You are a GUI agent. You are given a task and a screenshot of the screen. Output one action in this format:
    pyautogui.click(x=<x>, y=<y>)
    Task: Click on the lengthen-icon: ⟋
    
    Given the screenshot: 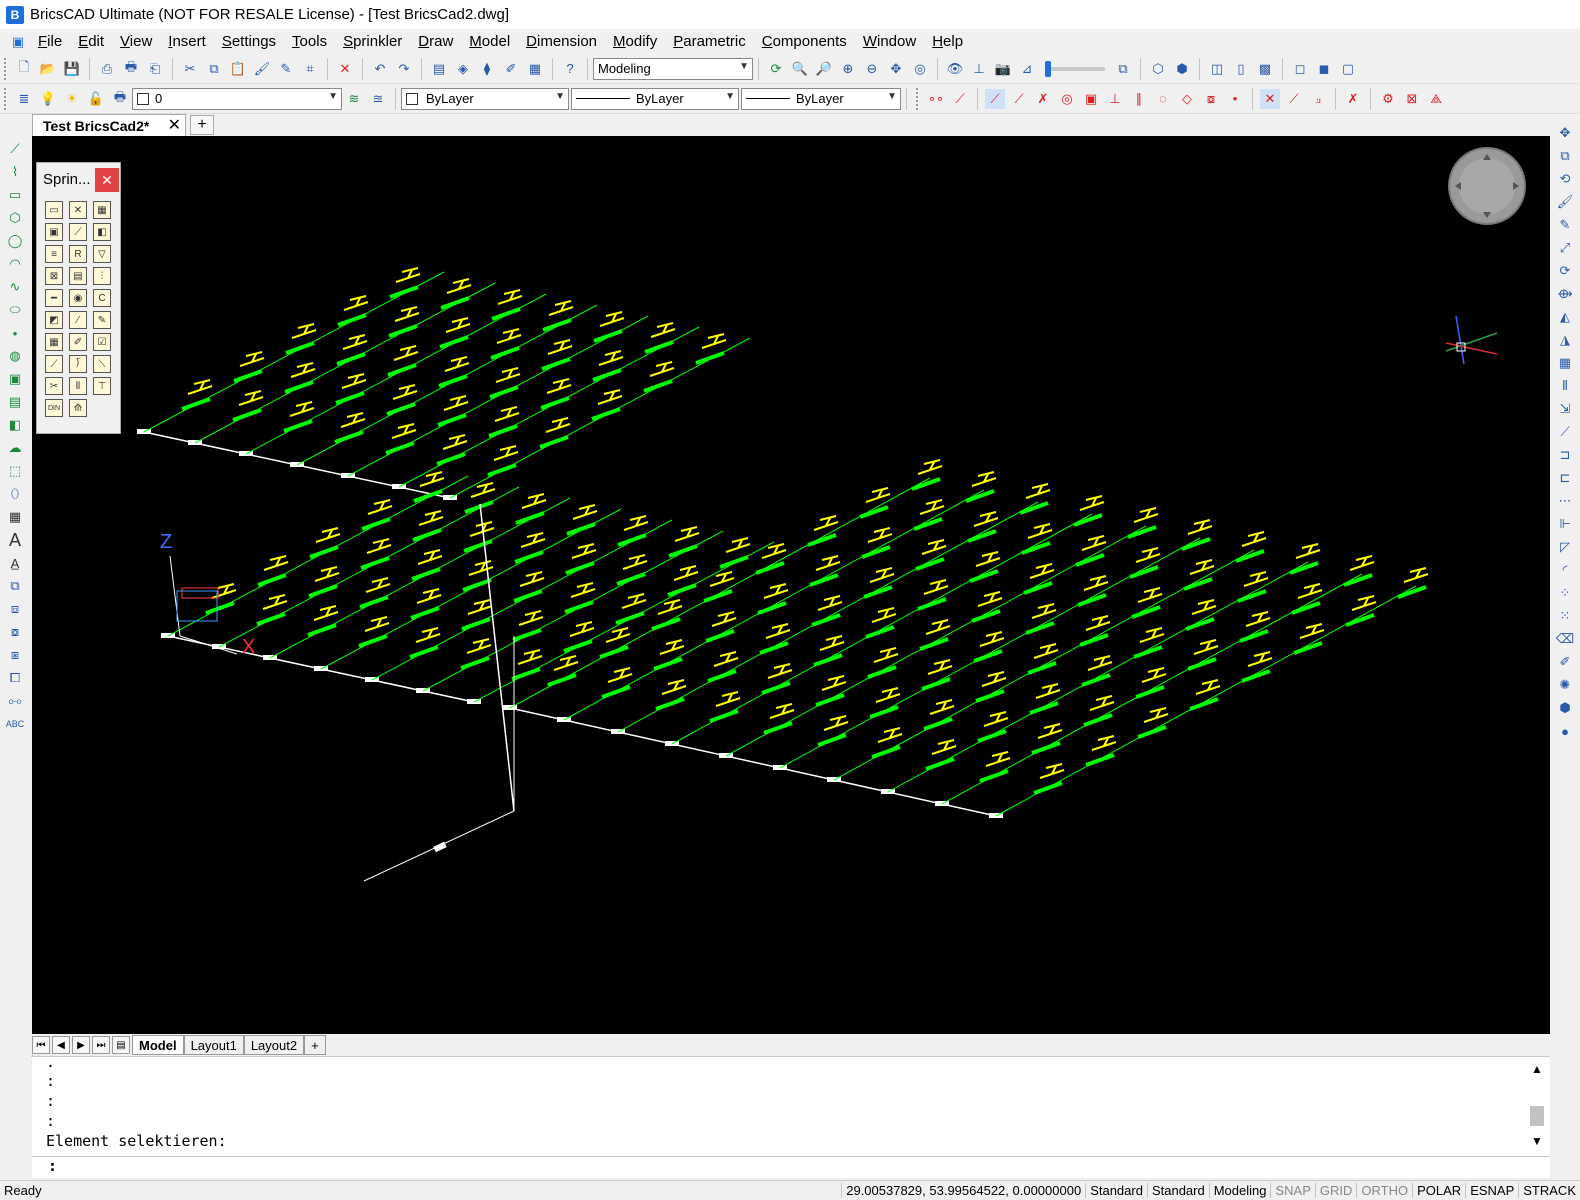 What is the action you would take?
    pyautogui.click(x=1565, y=432)
    